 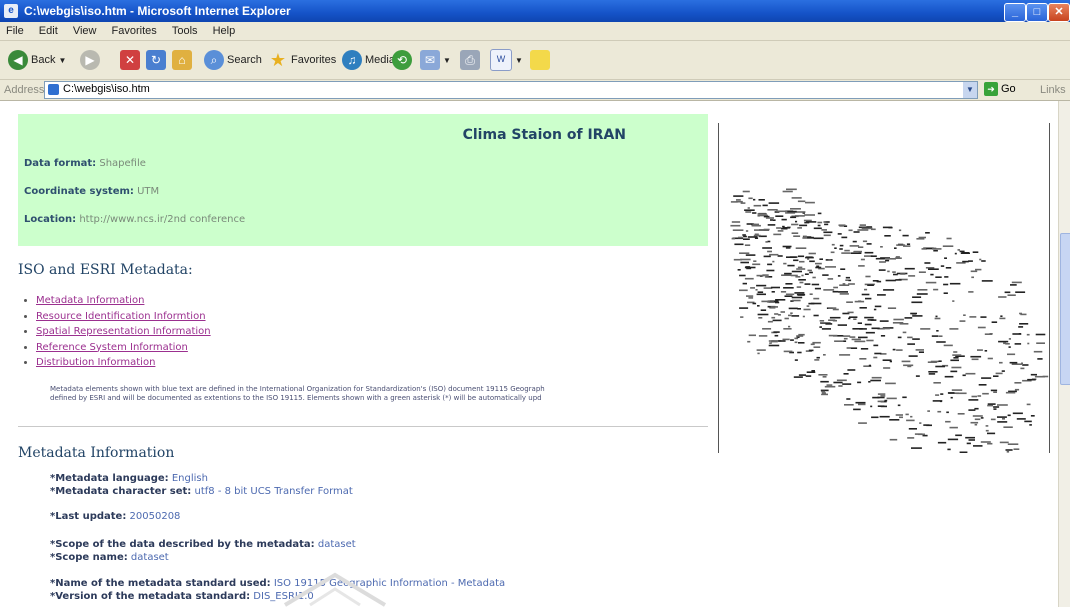 What do you see at coordinates (540, 60) in the screenshot?
I see `messenger-button` at bounding box center [540, 60].